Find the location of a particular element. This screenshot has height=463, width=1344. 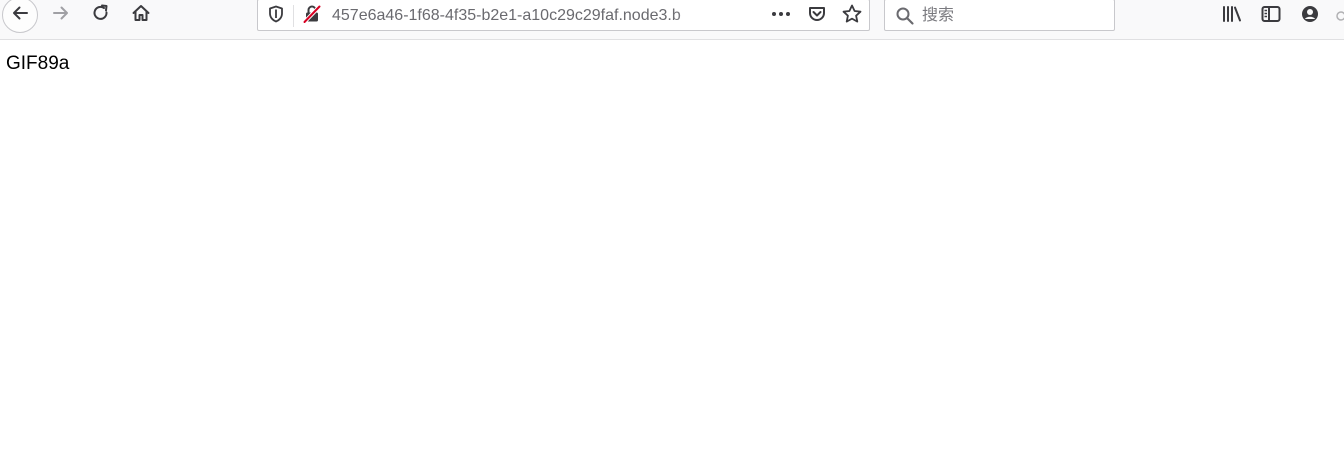

forward-arrow-icon is located at coordinates (61, 15).